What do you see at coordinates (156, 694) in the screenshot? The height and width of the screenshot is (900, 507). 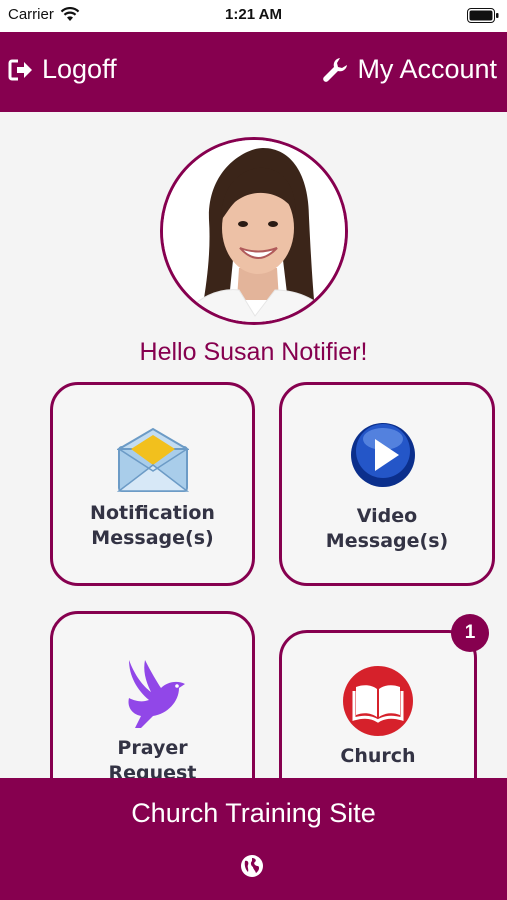 I see `dove-icon` at bounding box center [156, 694].